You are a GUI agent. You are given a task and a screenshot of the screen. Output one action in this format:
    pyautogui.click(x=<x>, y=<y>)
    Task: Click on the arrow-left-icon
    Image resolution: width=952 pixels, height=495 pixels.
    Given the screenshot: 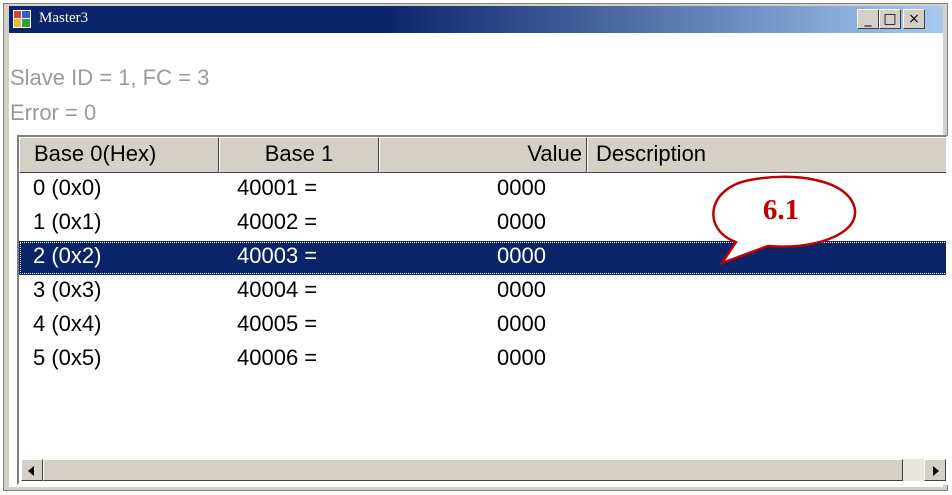 What is the action you would take?
    pyautogui.click(x=31, y=471)
    